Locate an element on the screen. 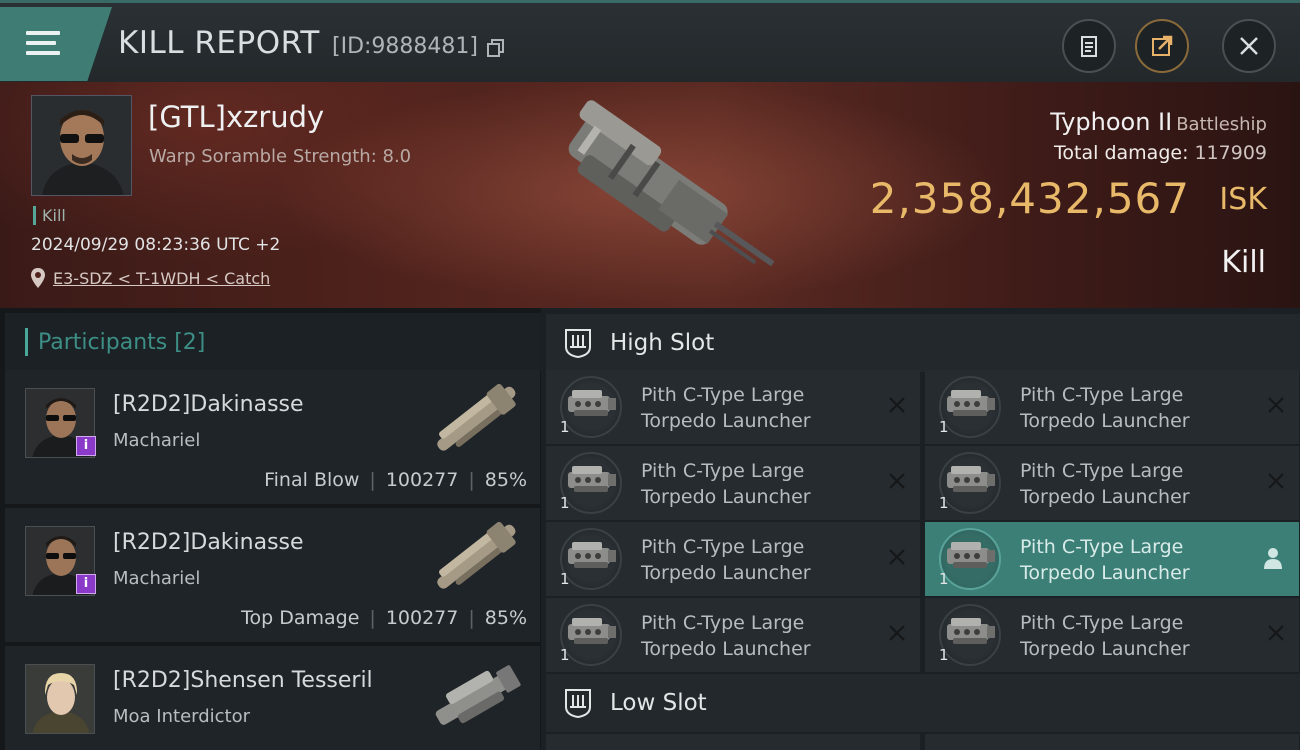  victim-portrait is located at coordinates (81, 145).